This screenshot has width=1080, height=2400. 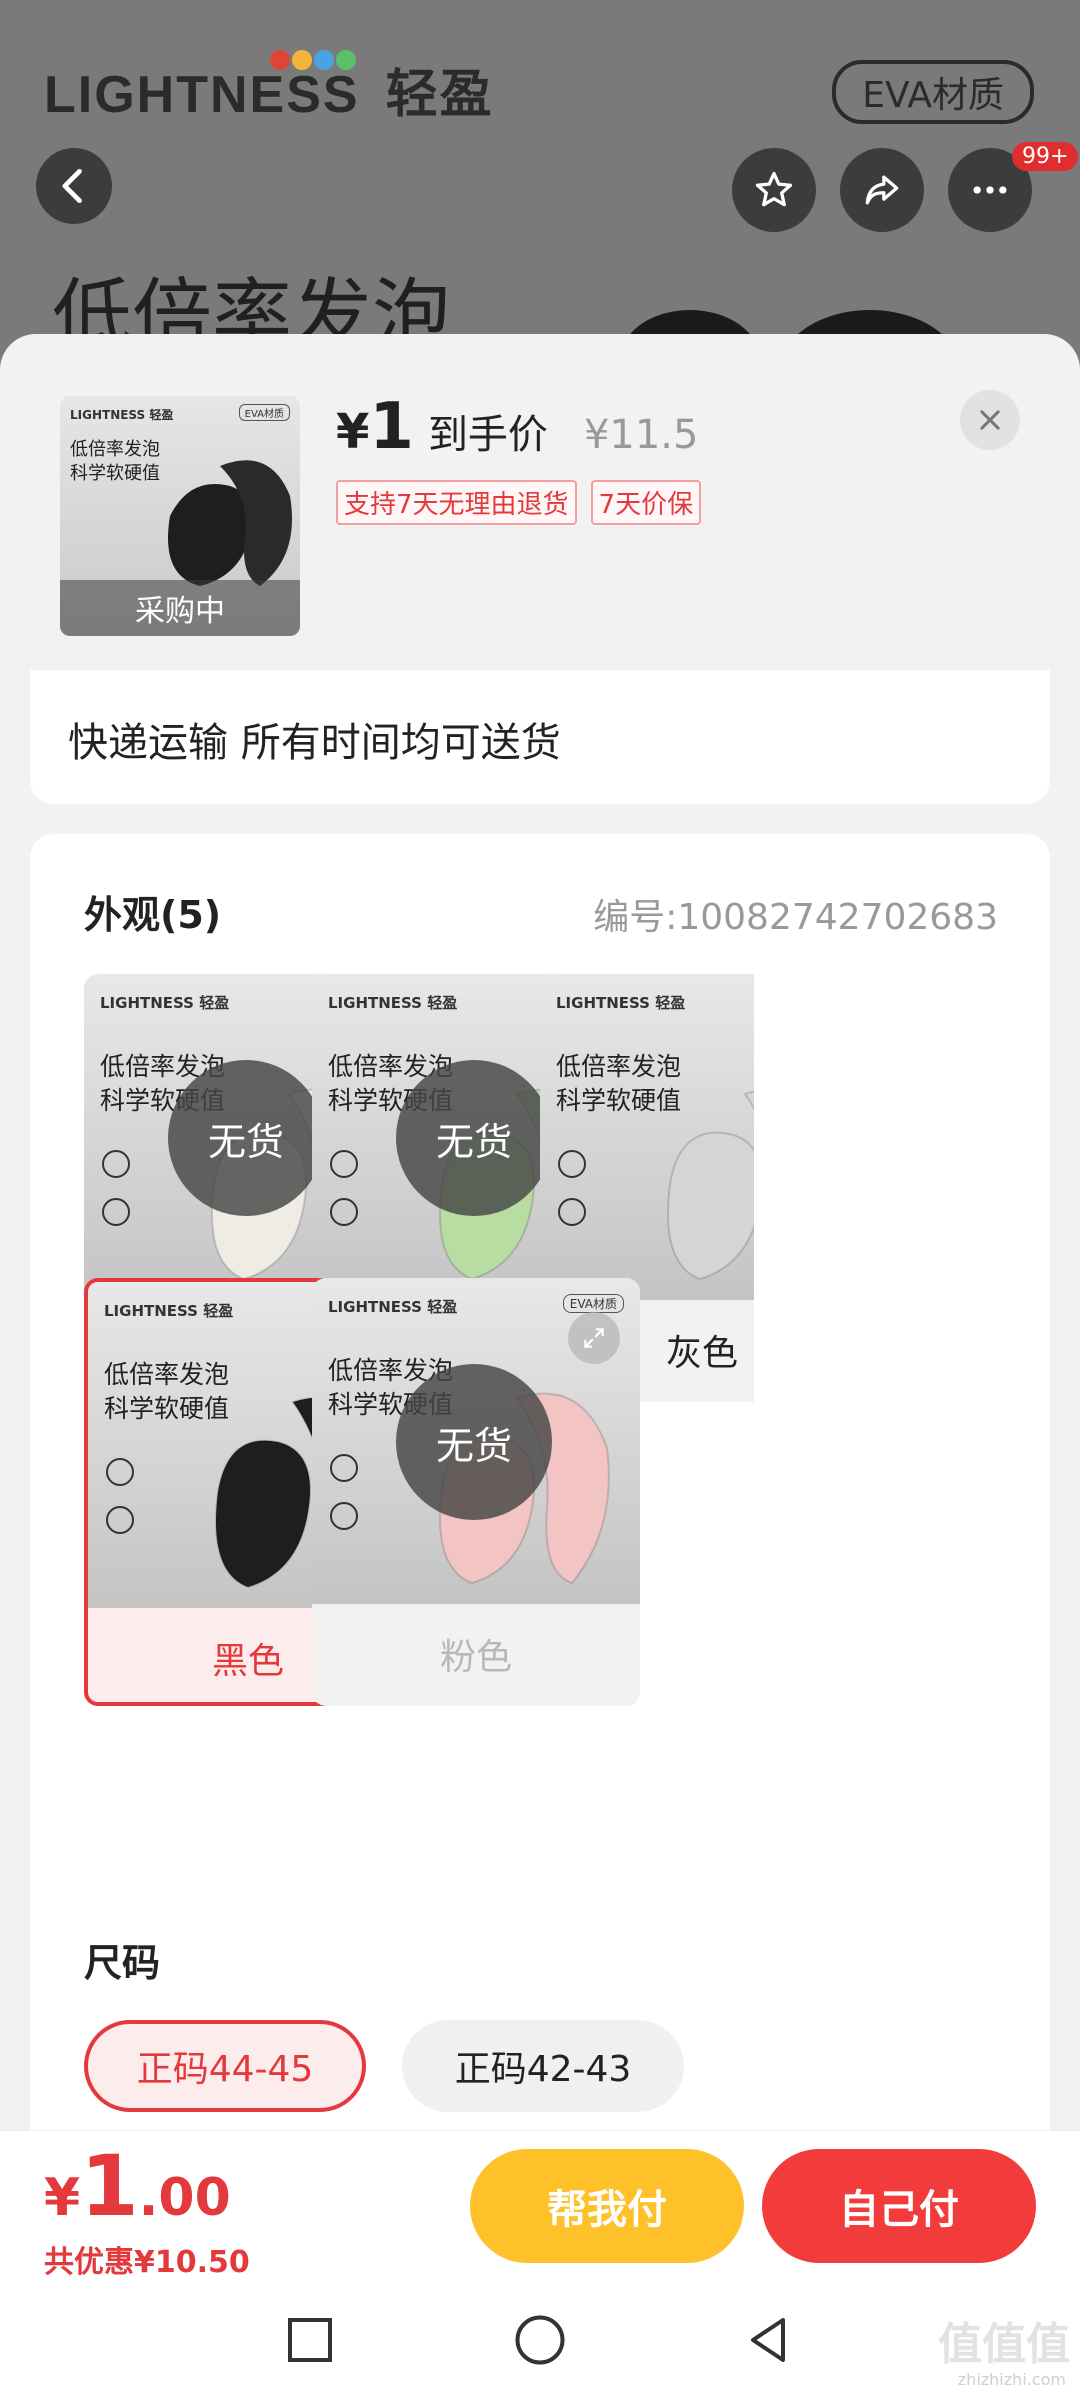 I want to click on product-thumbnail: LIGHTNESS 轻盈 EVA材质 低倍率发泡 科学软硬值 采购中, so click(x=180, y=516).